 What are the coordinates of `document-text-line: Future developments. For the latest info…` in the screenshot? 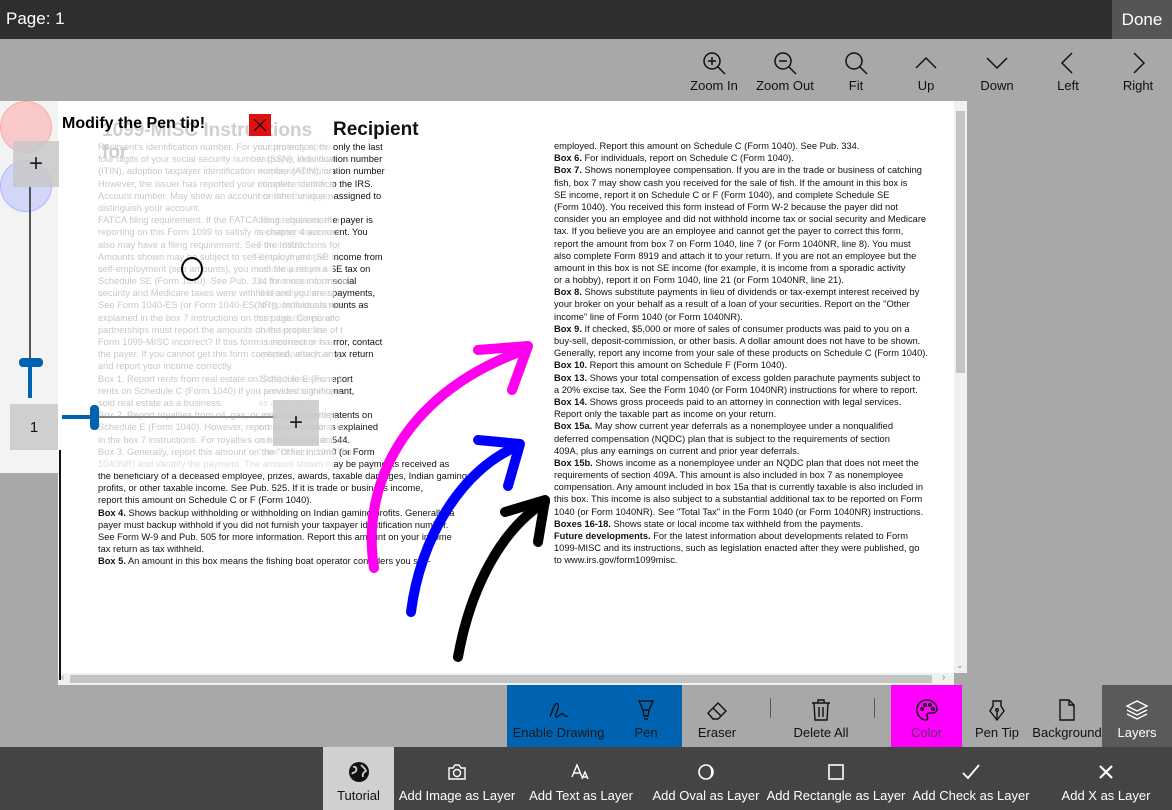 It's located at (744, 536).